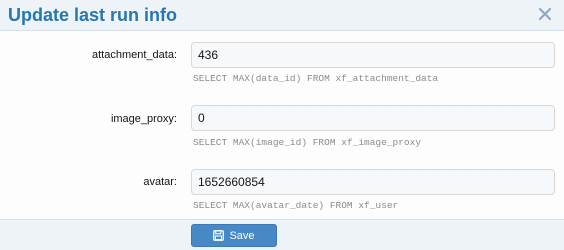 Image resolution: width=564 pixels, height=250 pixels. I want to click on avatar-input, so click(373, 182).